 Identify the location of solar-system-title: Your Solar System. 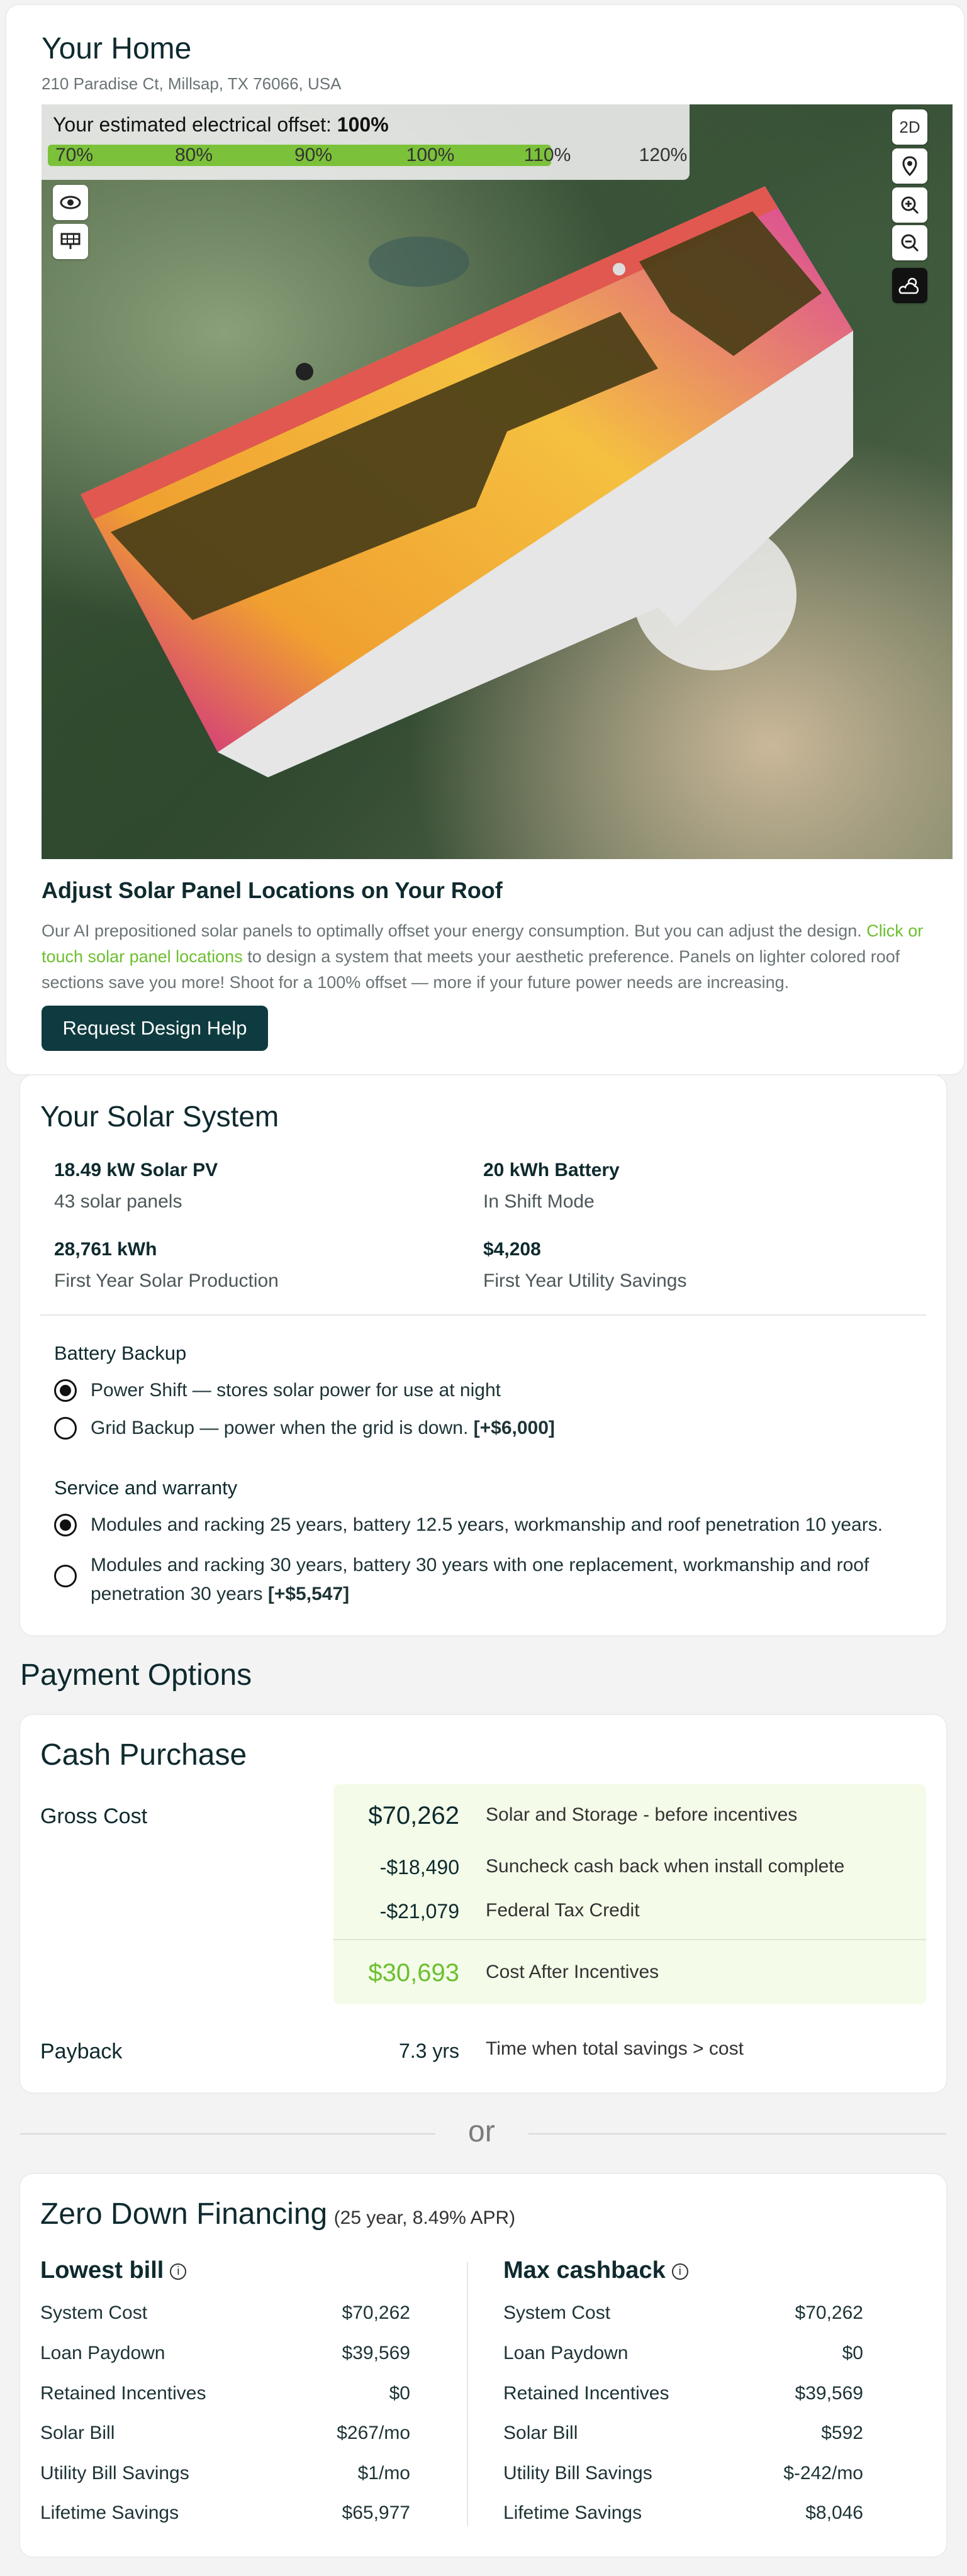
(159, 1116).